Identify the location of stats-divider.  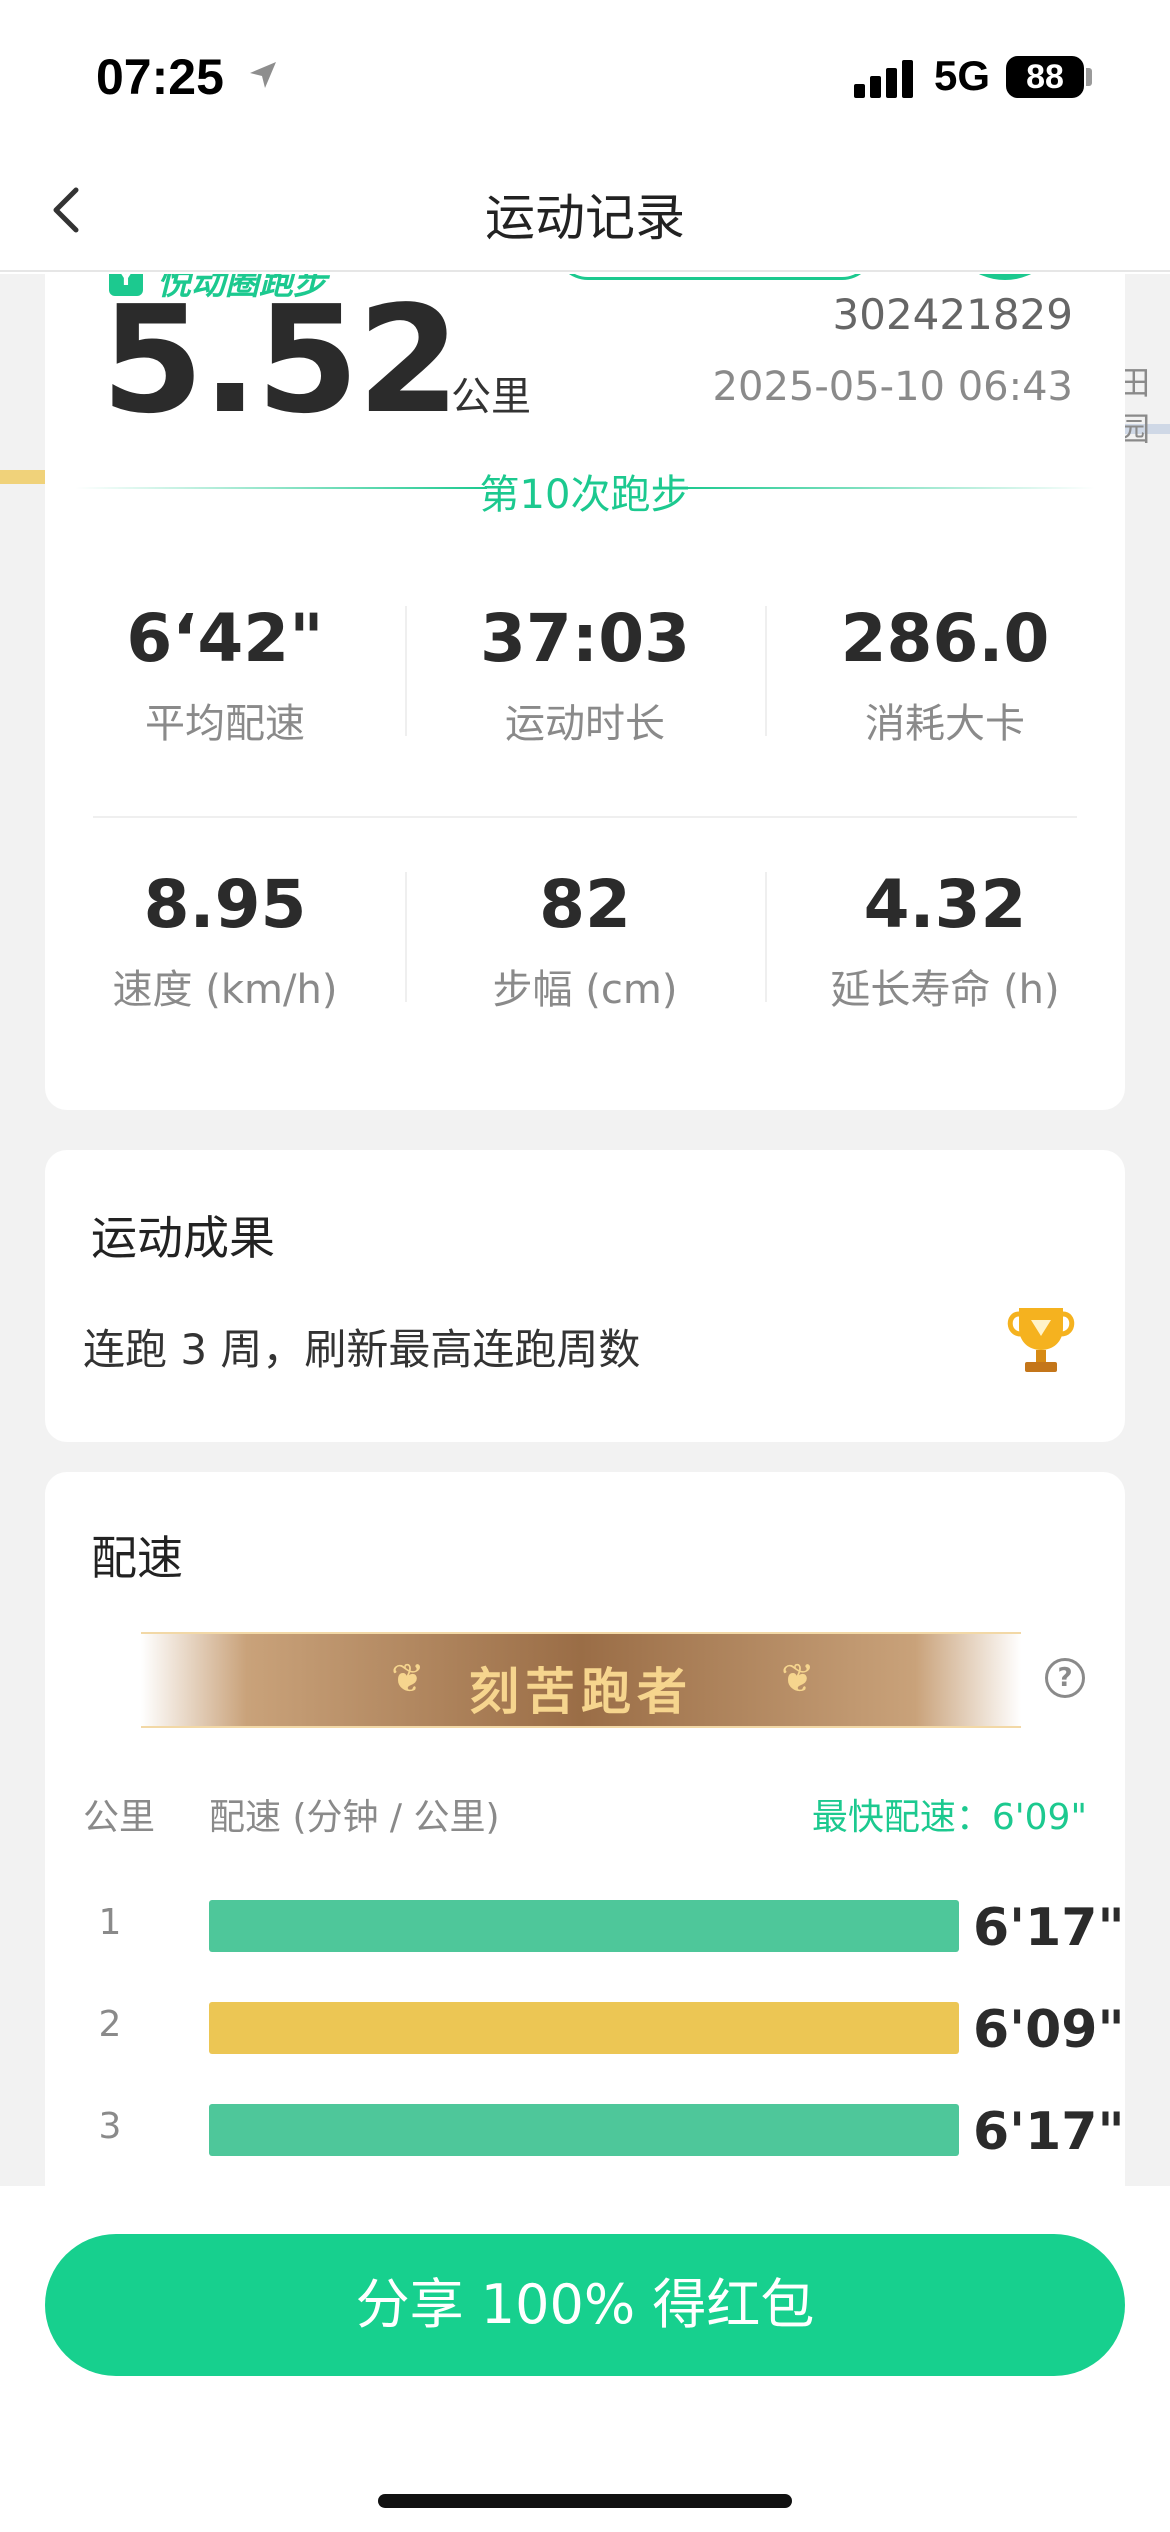
(585, 817).